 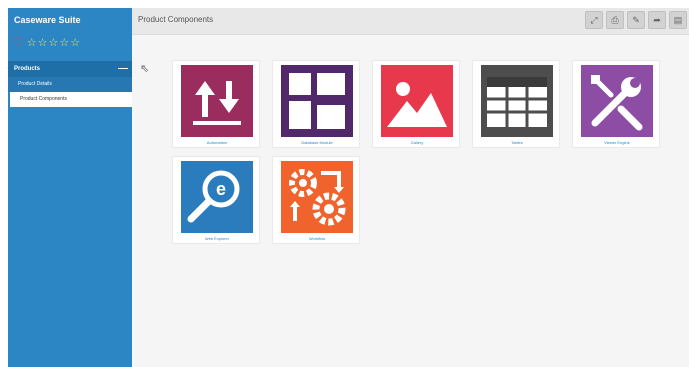 I want to click on layout-blocks-icon, so click(x=317, y=101).